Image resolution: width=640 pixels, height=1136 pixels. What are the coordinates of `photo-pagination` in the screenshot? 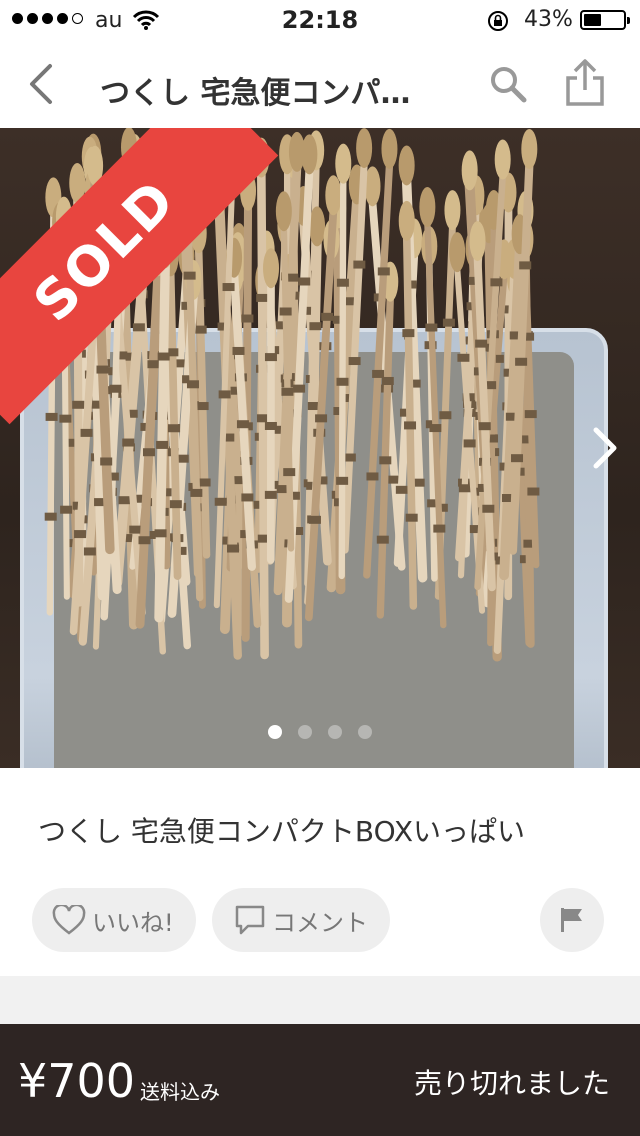 It's located at (320, 732).